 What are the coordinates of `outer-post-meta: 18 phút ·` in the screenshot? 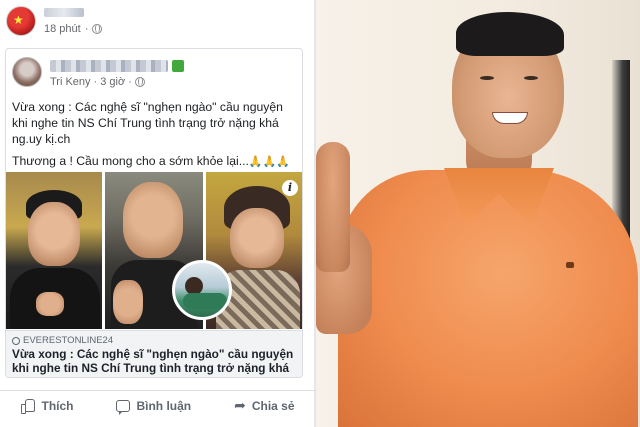 It's located at (73, 29).